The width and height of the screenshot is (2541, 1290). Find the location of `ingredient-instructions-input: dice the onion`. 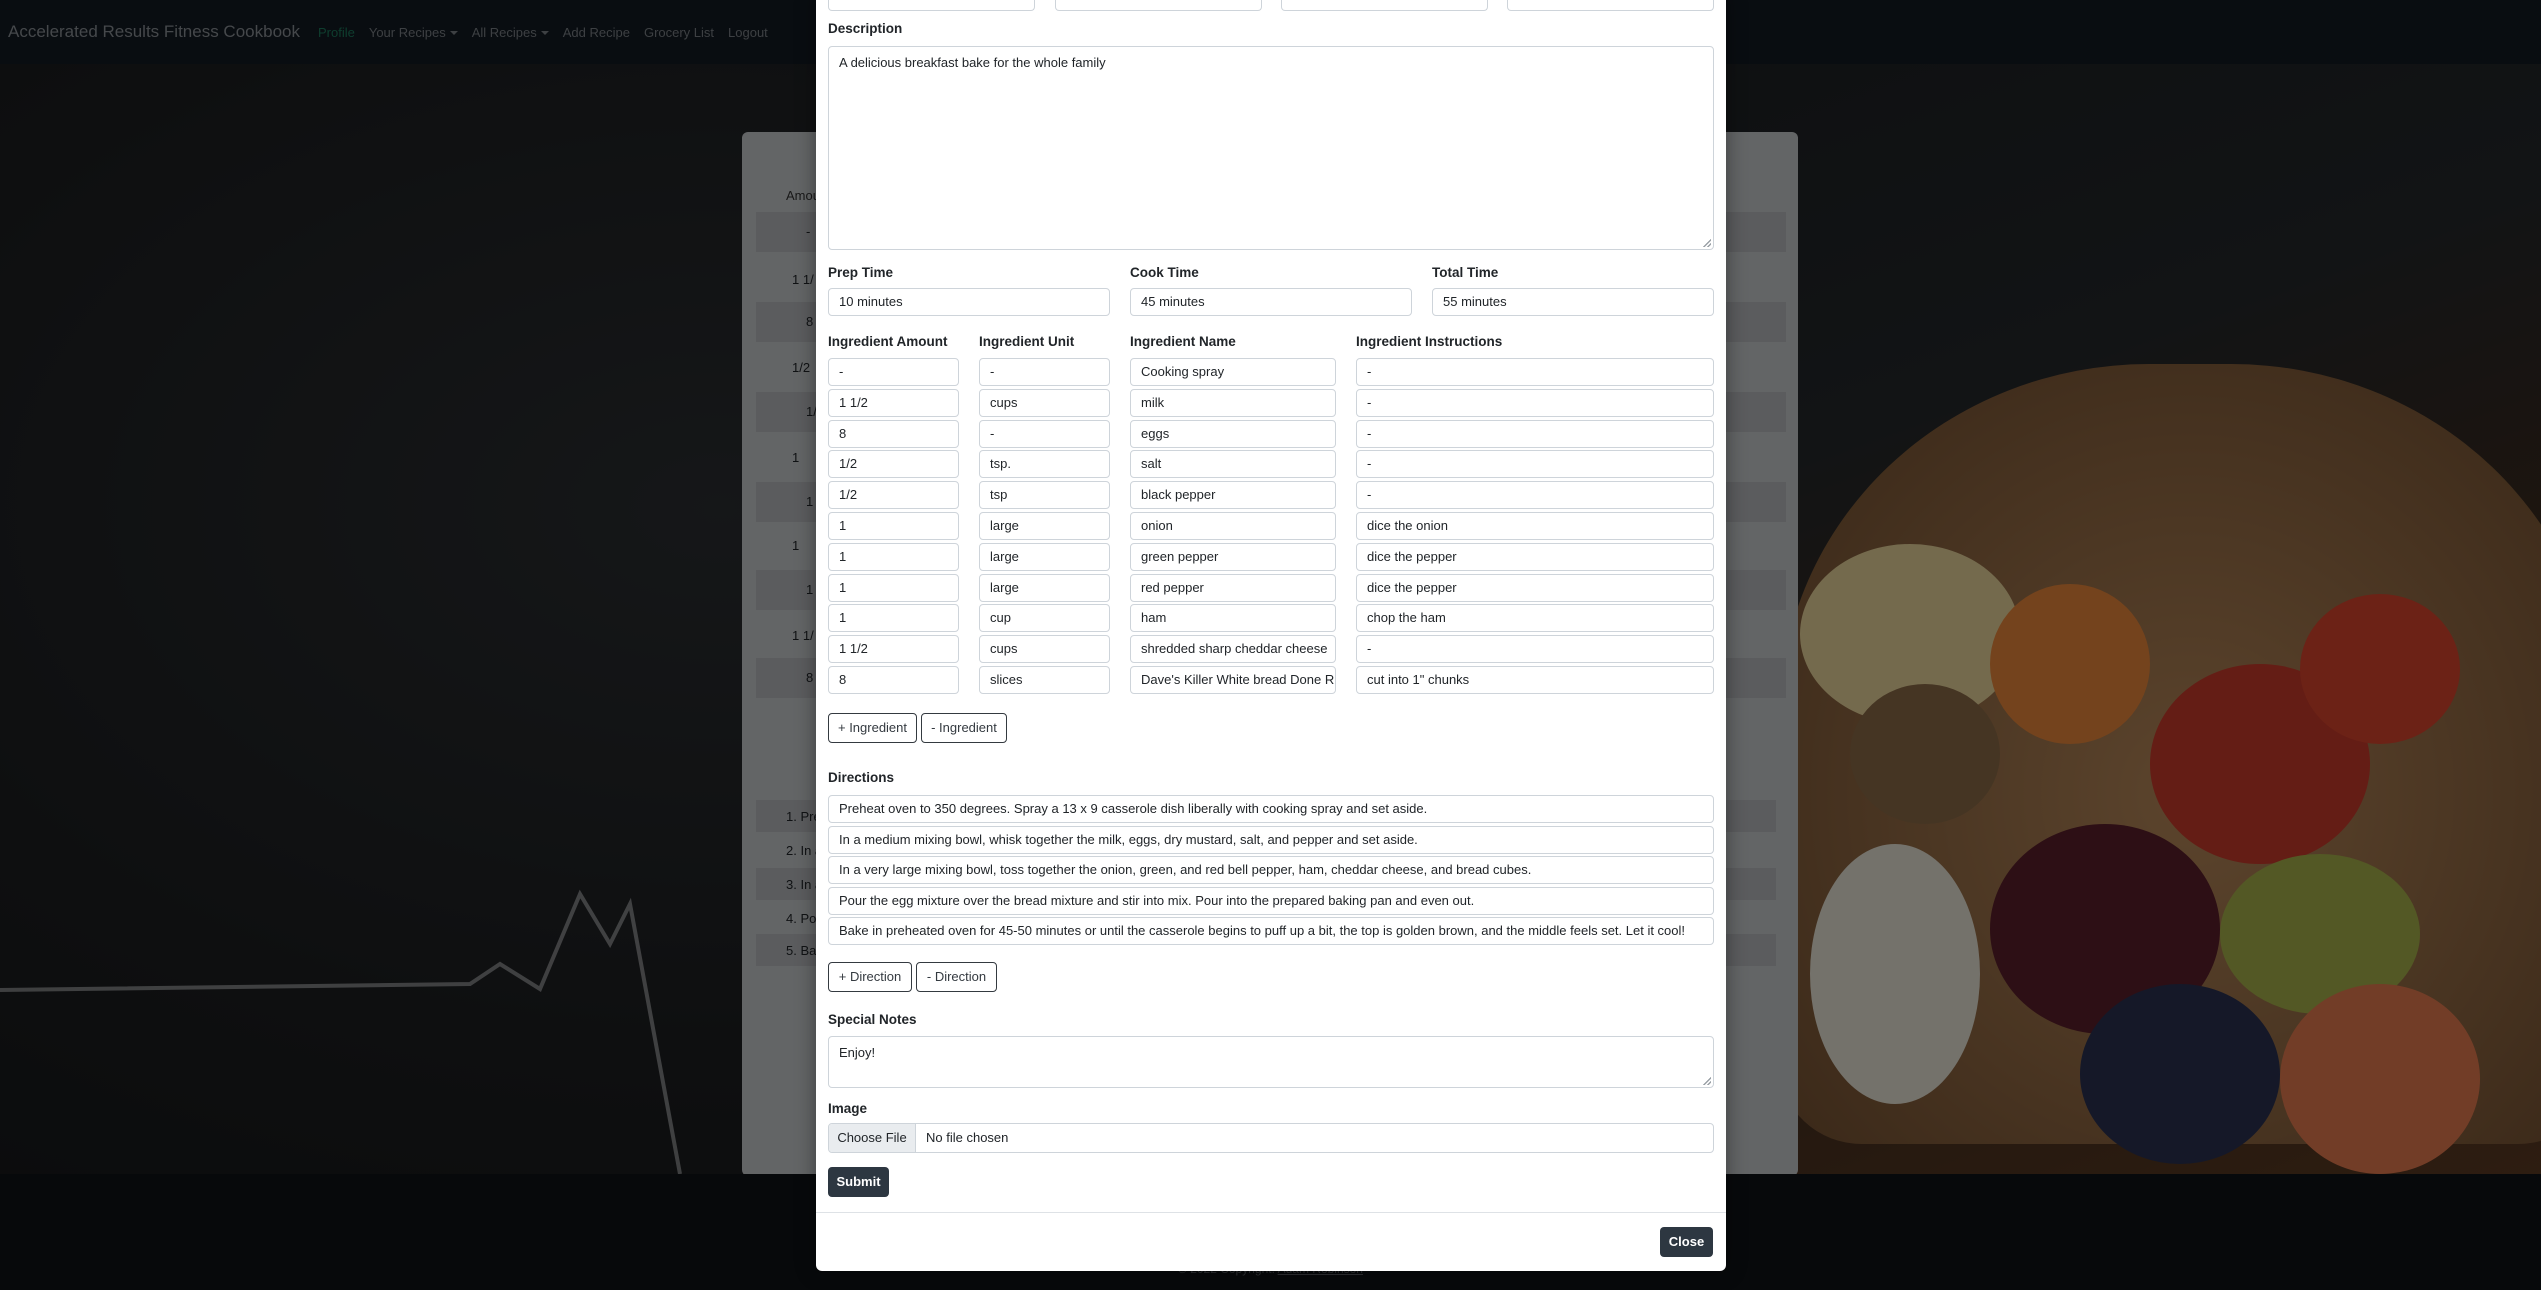

ingredient-instructions-input: dice the onion is located at coordinates (1535, 526).